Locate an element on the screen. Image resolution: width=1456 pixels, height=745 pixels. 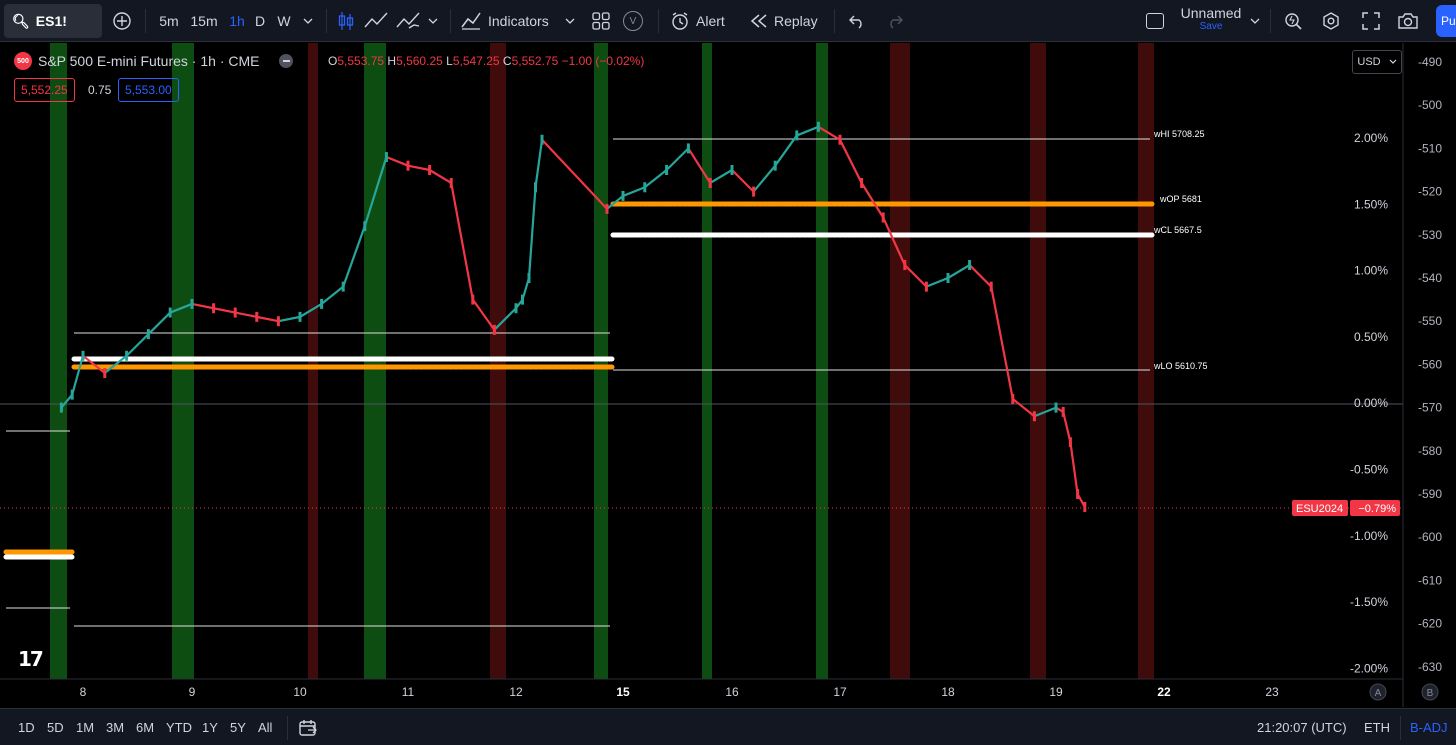
compare-button is located at coordinates (408, 21).